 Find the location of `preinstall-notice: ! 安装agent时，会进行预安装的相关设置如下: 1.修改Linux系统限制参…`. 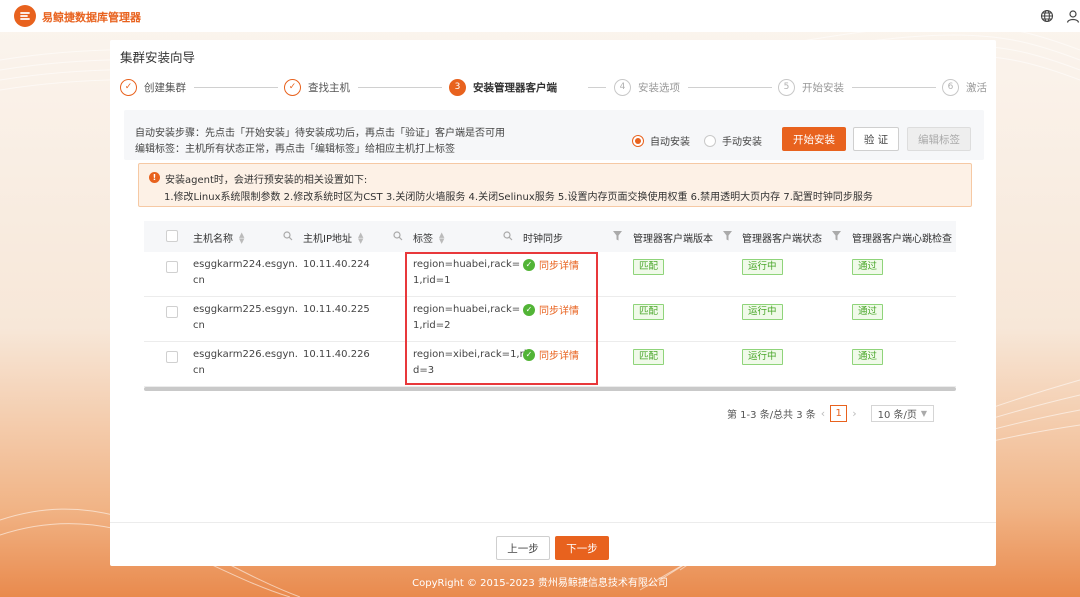

preinstall-notice: ! 安装agent时，会进行预安装的相关设置如下: 1.修改Linux系统限制参… is located at coordinates (555, 185).